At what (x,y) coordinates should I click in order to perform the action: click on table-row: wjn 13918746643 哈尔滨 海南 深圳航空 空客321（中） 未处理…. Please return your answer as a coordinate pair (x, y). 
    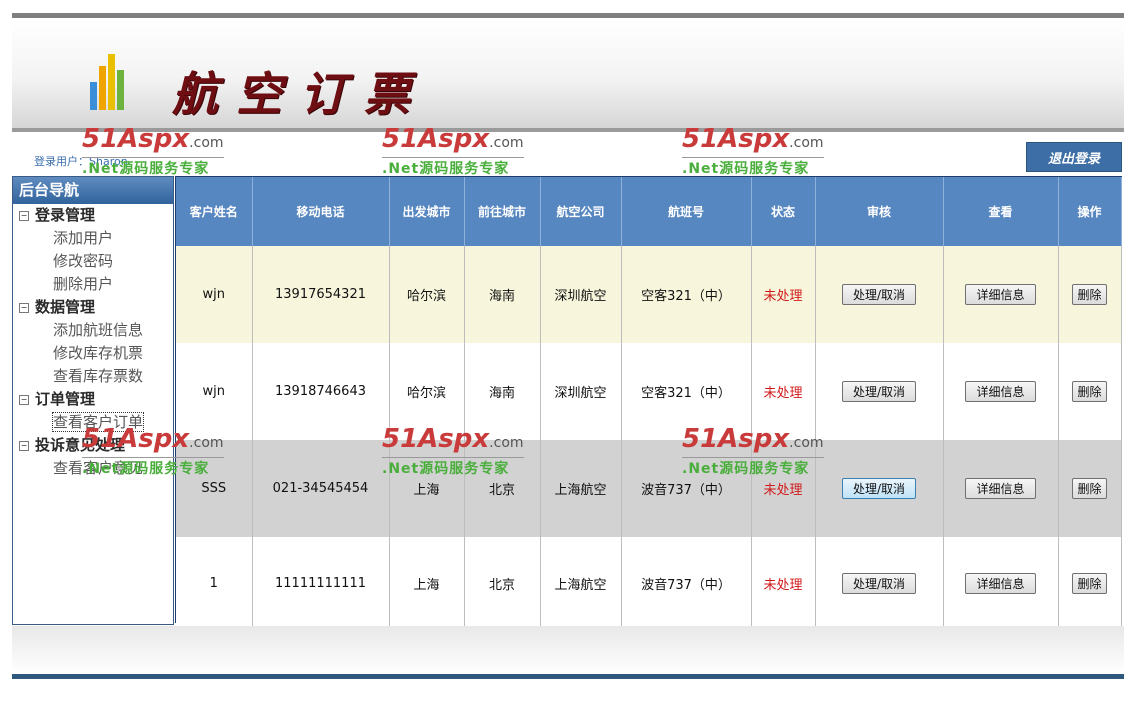
    Looking at the image, I should click on (649, 391).